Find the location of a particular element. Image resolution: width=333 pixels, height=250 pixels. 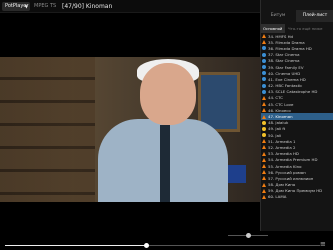

channel-label: 41. Eve Cinema HD is located at coordinates (287, 79).